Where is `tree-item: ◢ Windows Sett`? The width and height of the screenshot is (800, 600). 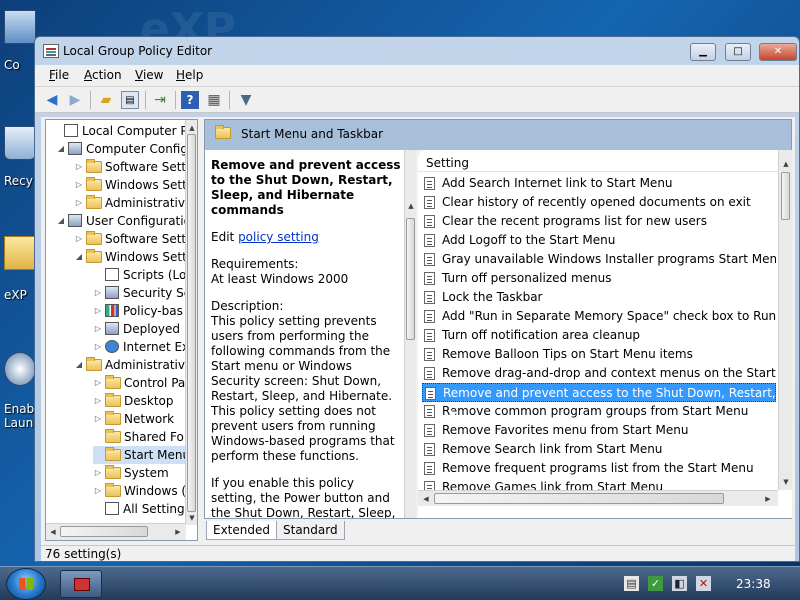
tree-item: ◢ Windows Sett is located at coordinates (130, 257).